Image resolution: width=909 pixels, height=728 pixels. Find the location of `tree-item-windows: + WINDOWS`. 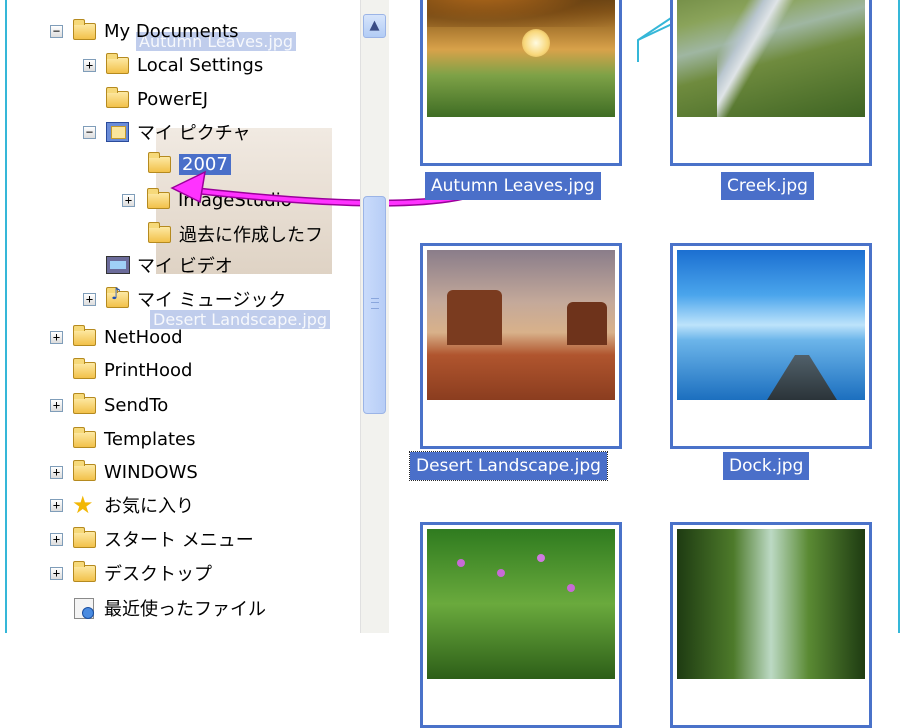

tree-item-windows: + WINDOWS is located at coordinates (124, 472).